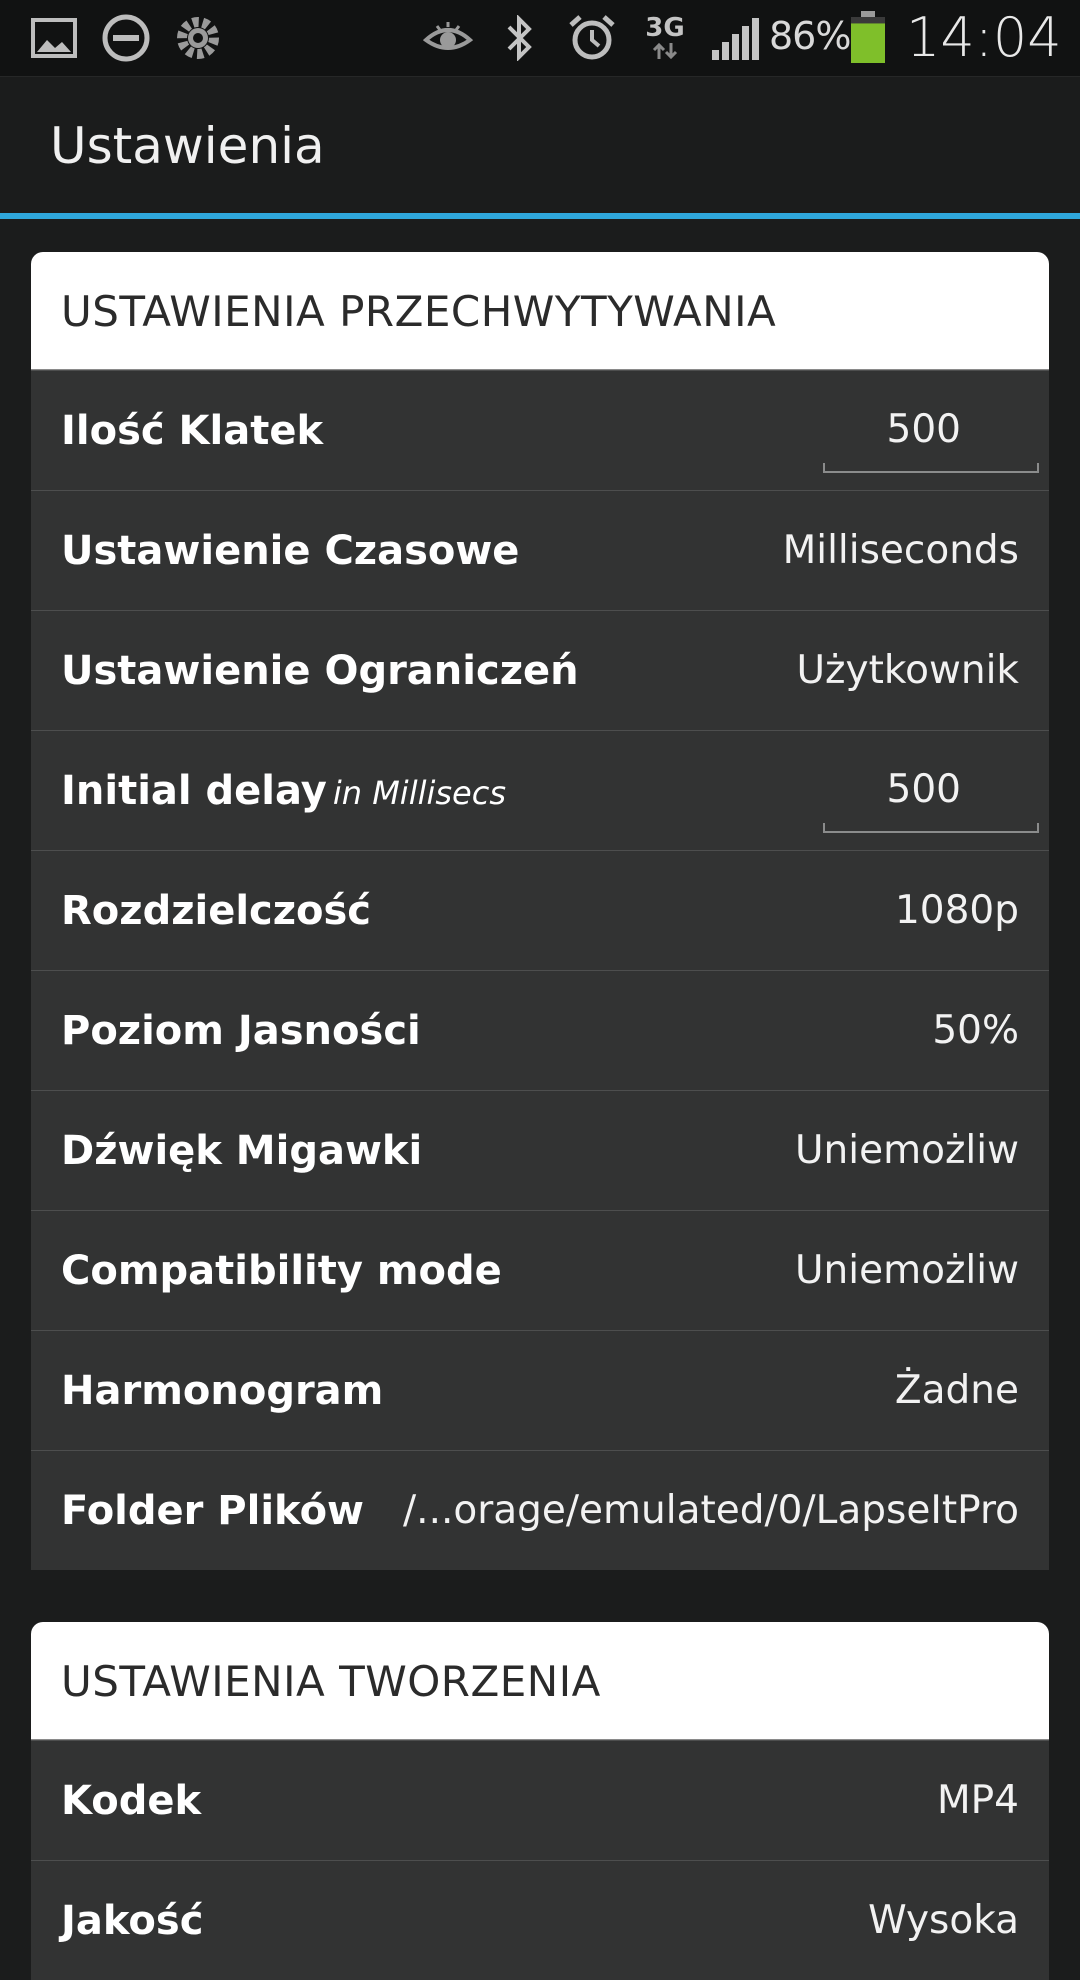 The width and height of the screenshot is (1080, 1980). What do you see at coordinates (448, 38) in the screenshot?
I see `eye-icon` at bounding box center [448, 38].